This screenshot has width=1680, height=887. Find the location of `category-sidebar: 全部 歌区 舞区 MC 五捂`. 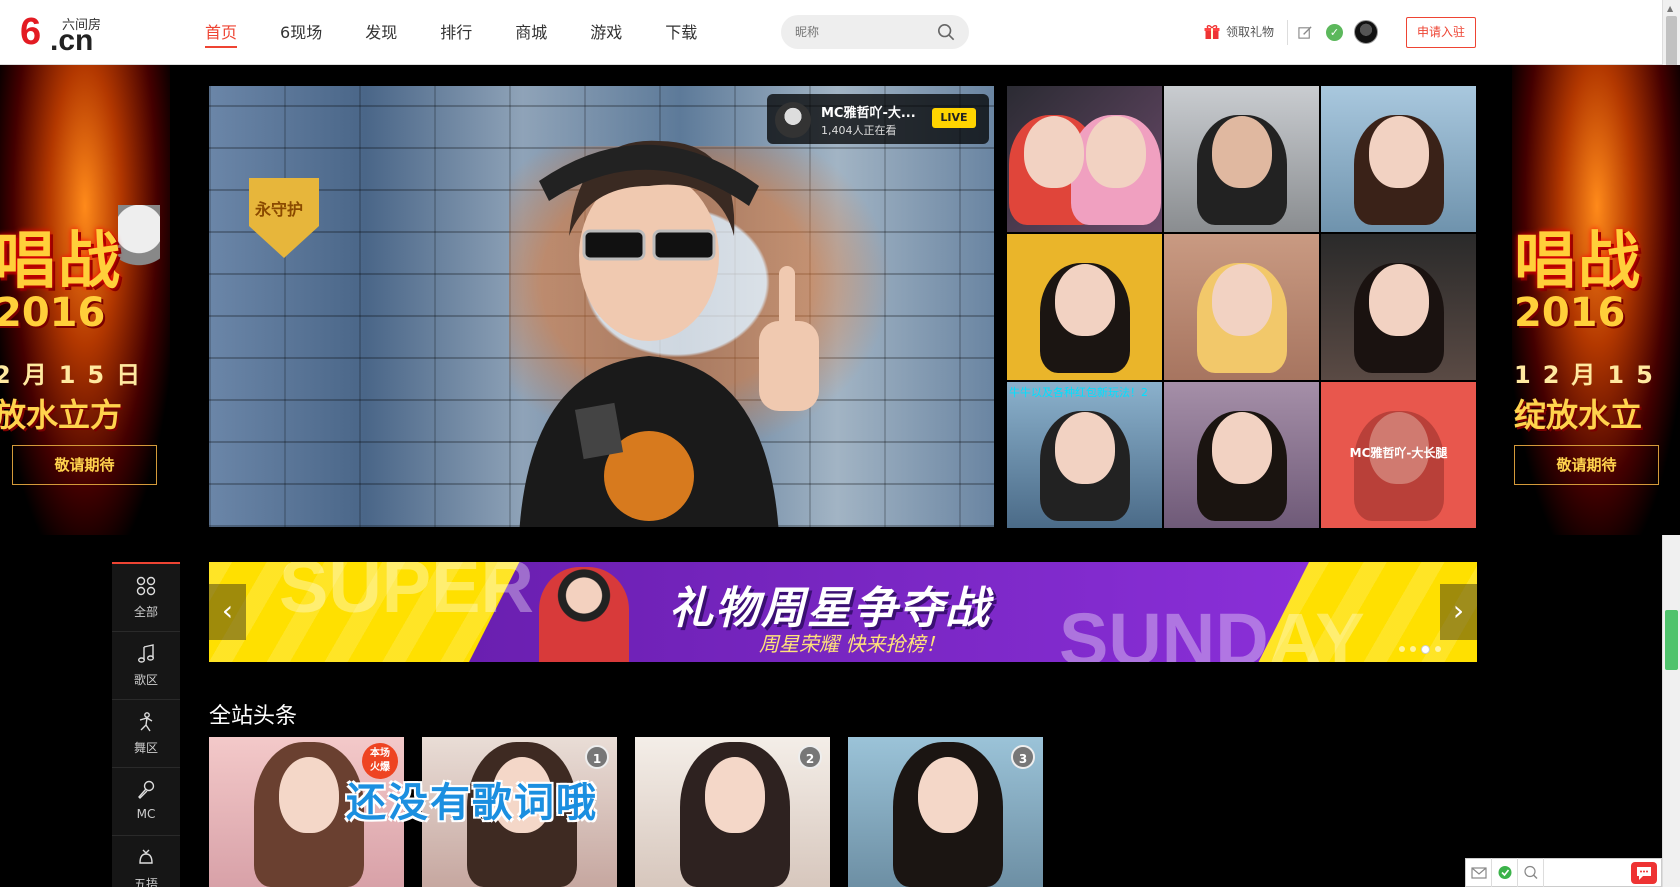

category-sidebar: 全部 歌区 舞区 MC 五捂 is located at coordinates (146, 724).